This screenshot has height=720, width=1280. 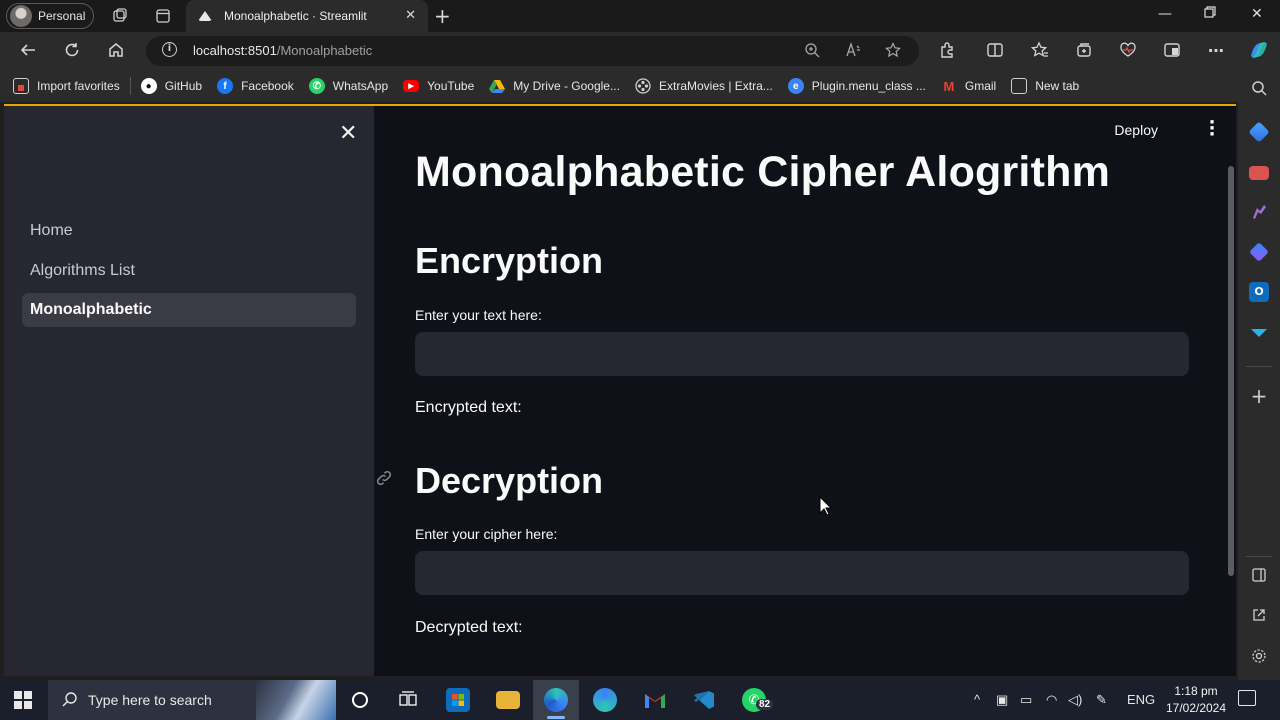 What do you see at coordinates (532, 51) in the screenshot?
I see `address-bar: i localhost:8501/Monoalphabetic` at bounding box center [532, 51].